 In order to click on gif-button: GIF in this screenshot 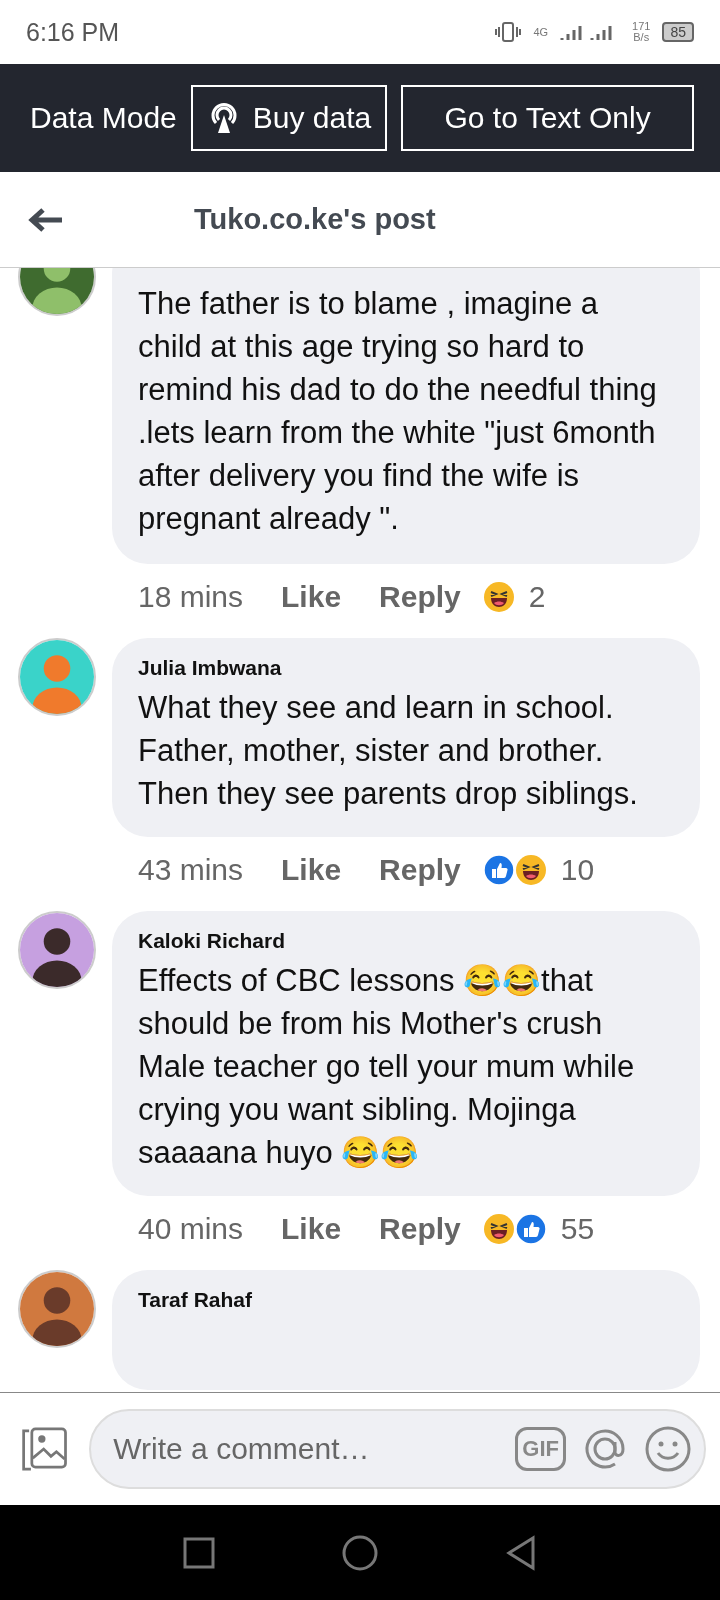, I will do `click(540, 1449)`.